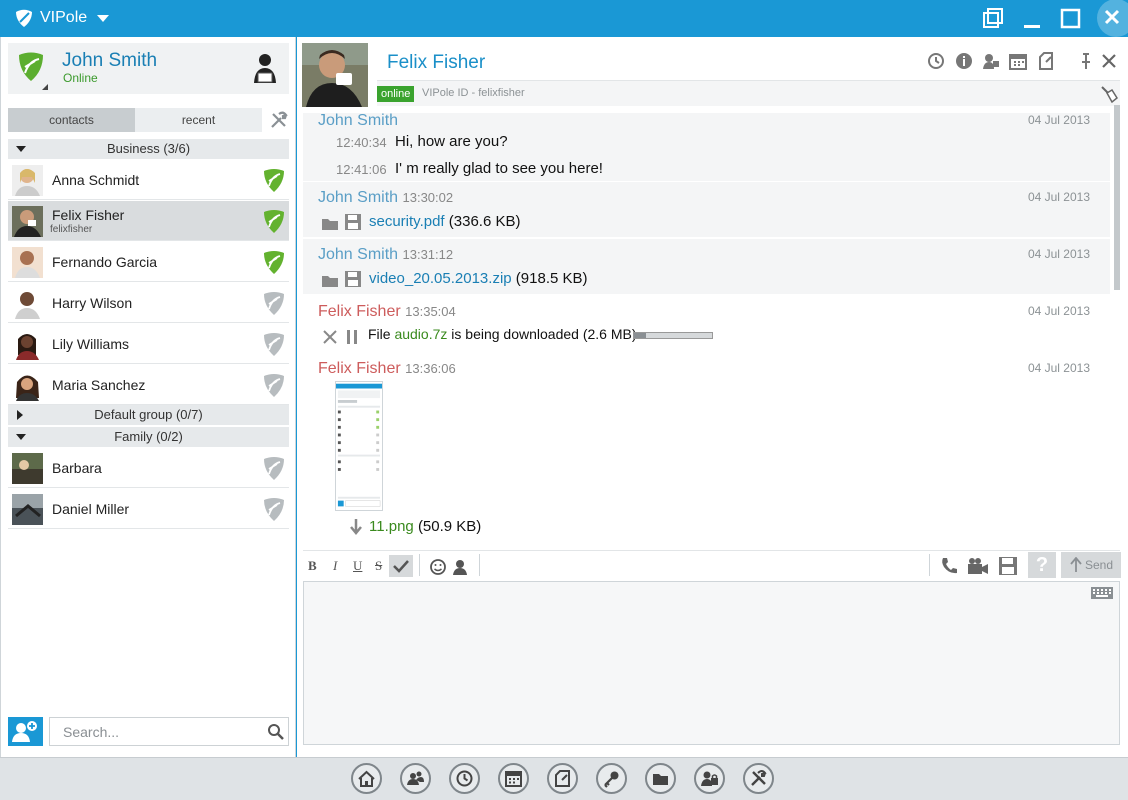 This screenshot has width=1128, height=800. I want to click on contacts-button, so click(415, 778).